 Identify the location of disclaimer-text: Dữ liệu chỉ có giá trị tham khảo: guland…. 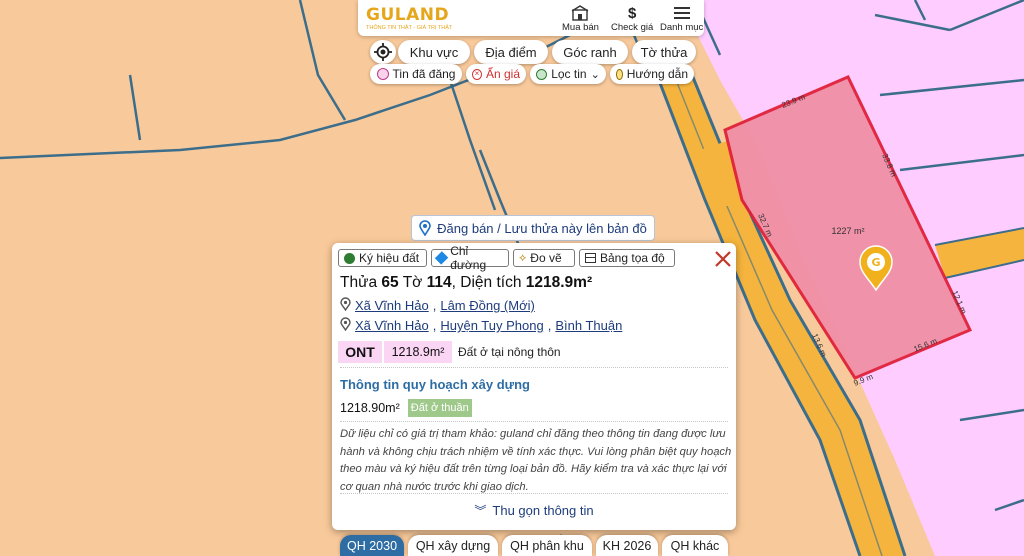
(536, 460).